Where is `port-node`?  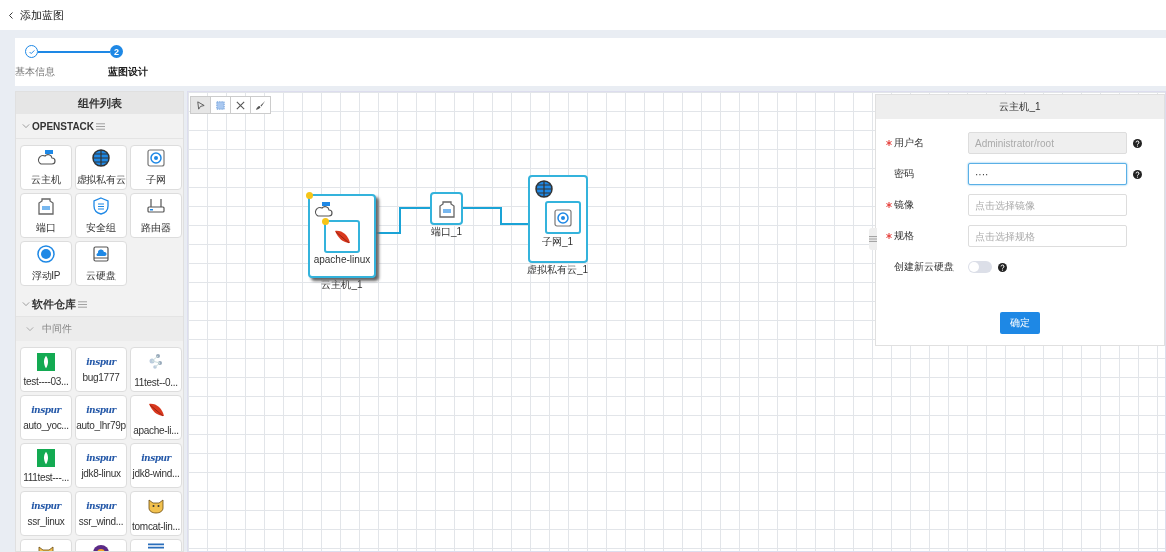 port-node is located at coordinates (446, 208).